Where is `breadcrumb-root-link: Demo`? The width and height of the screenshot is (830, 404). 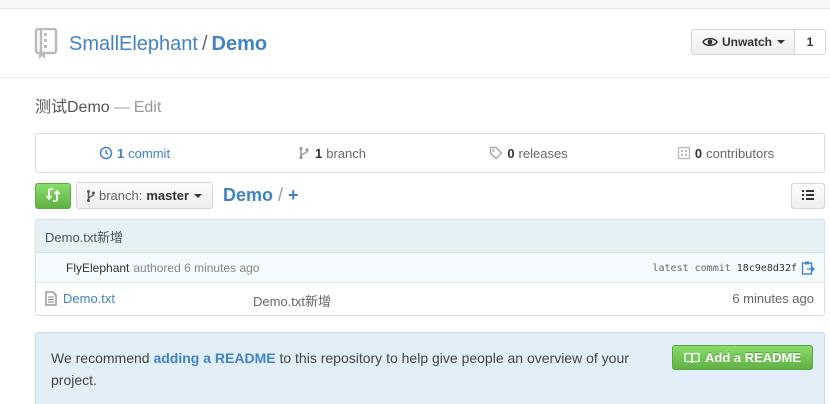
breadcrumb-root-link: Demo is located at coordinates (248, 195).